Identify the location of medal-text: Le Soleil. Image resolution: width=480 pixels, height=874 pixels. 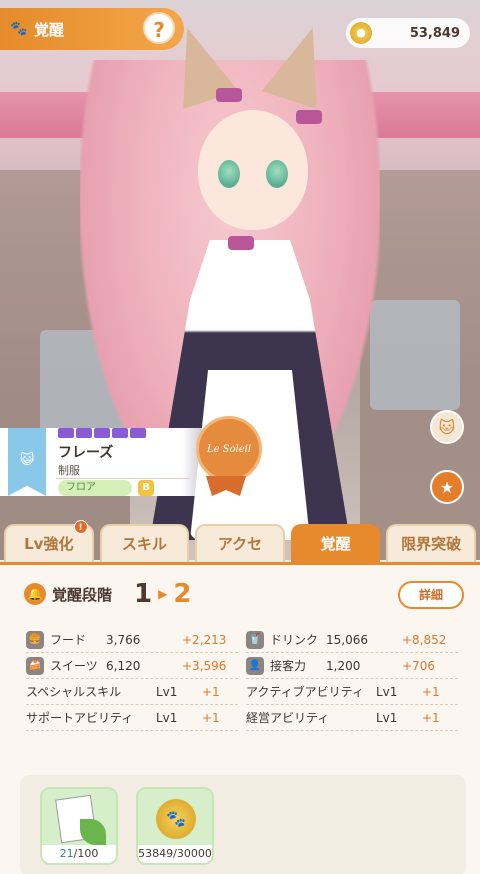
(229, 449).